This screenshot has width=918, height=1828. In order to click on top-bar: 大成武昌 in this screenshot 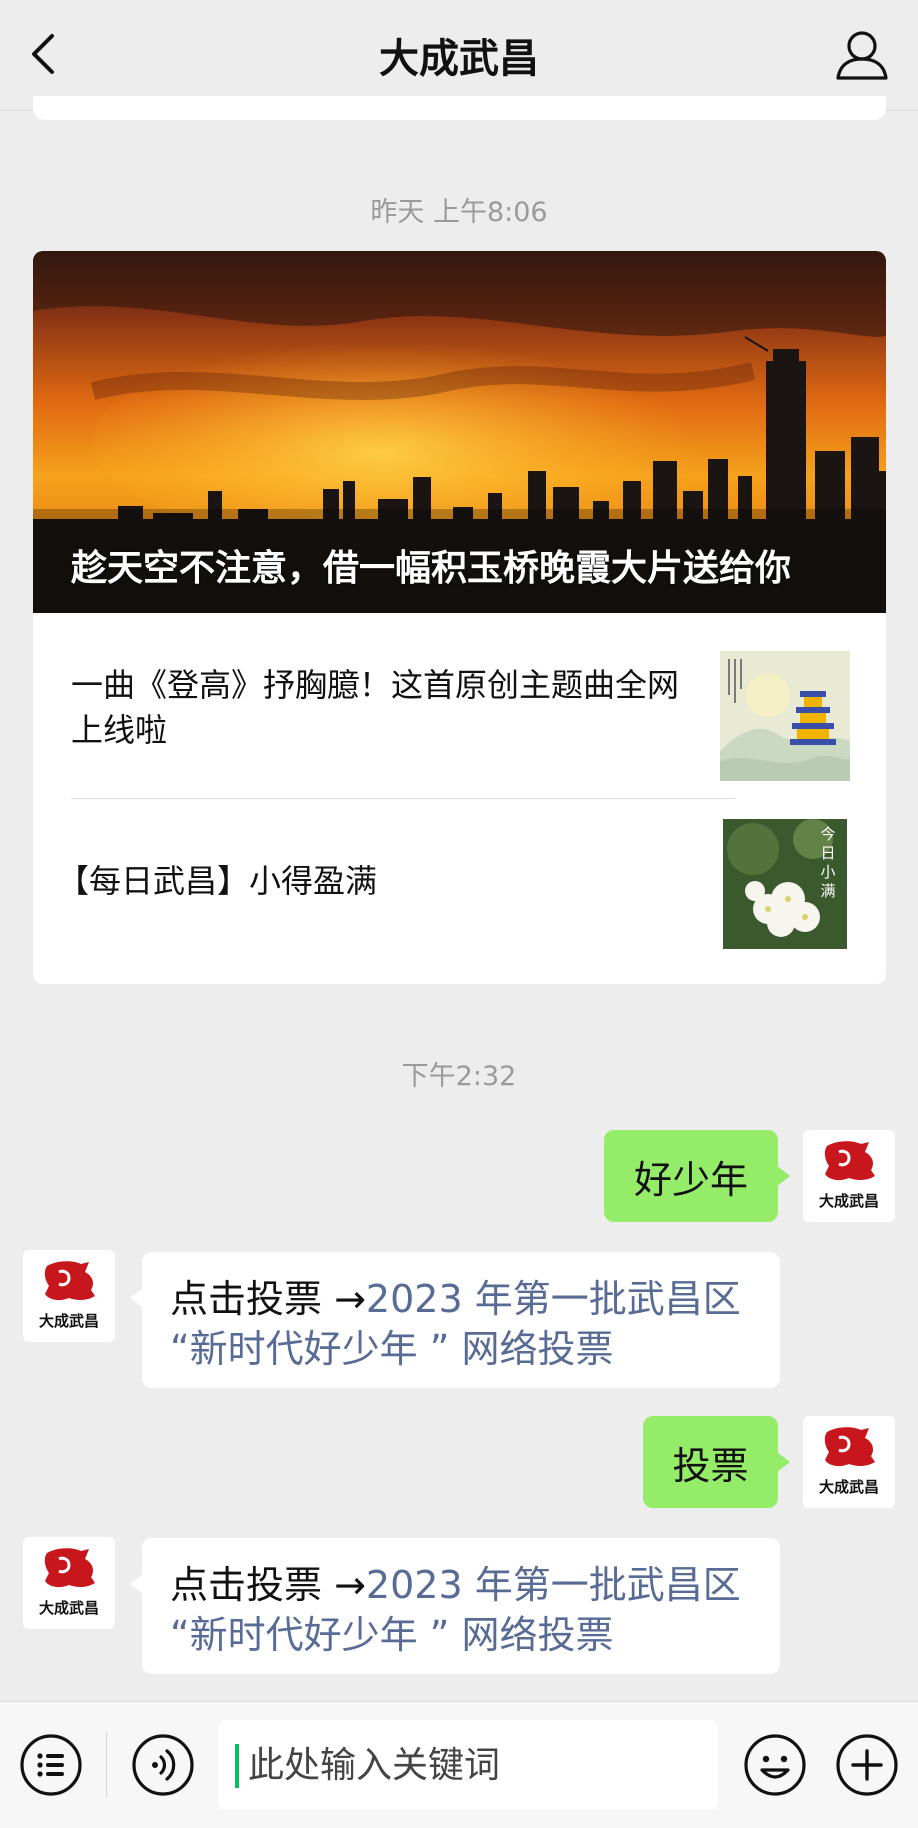, I will do `click(459, 55)`.